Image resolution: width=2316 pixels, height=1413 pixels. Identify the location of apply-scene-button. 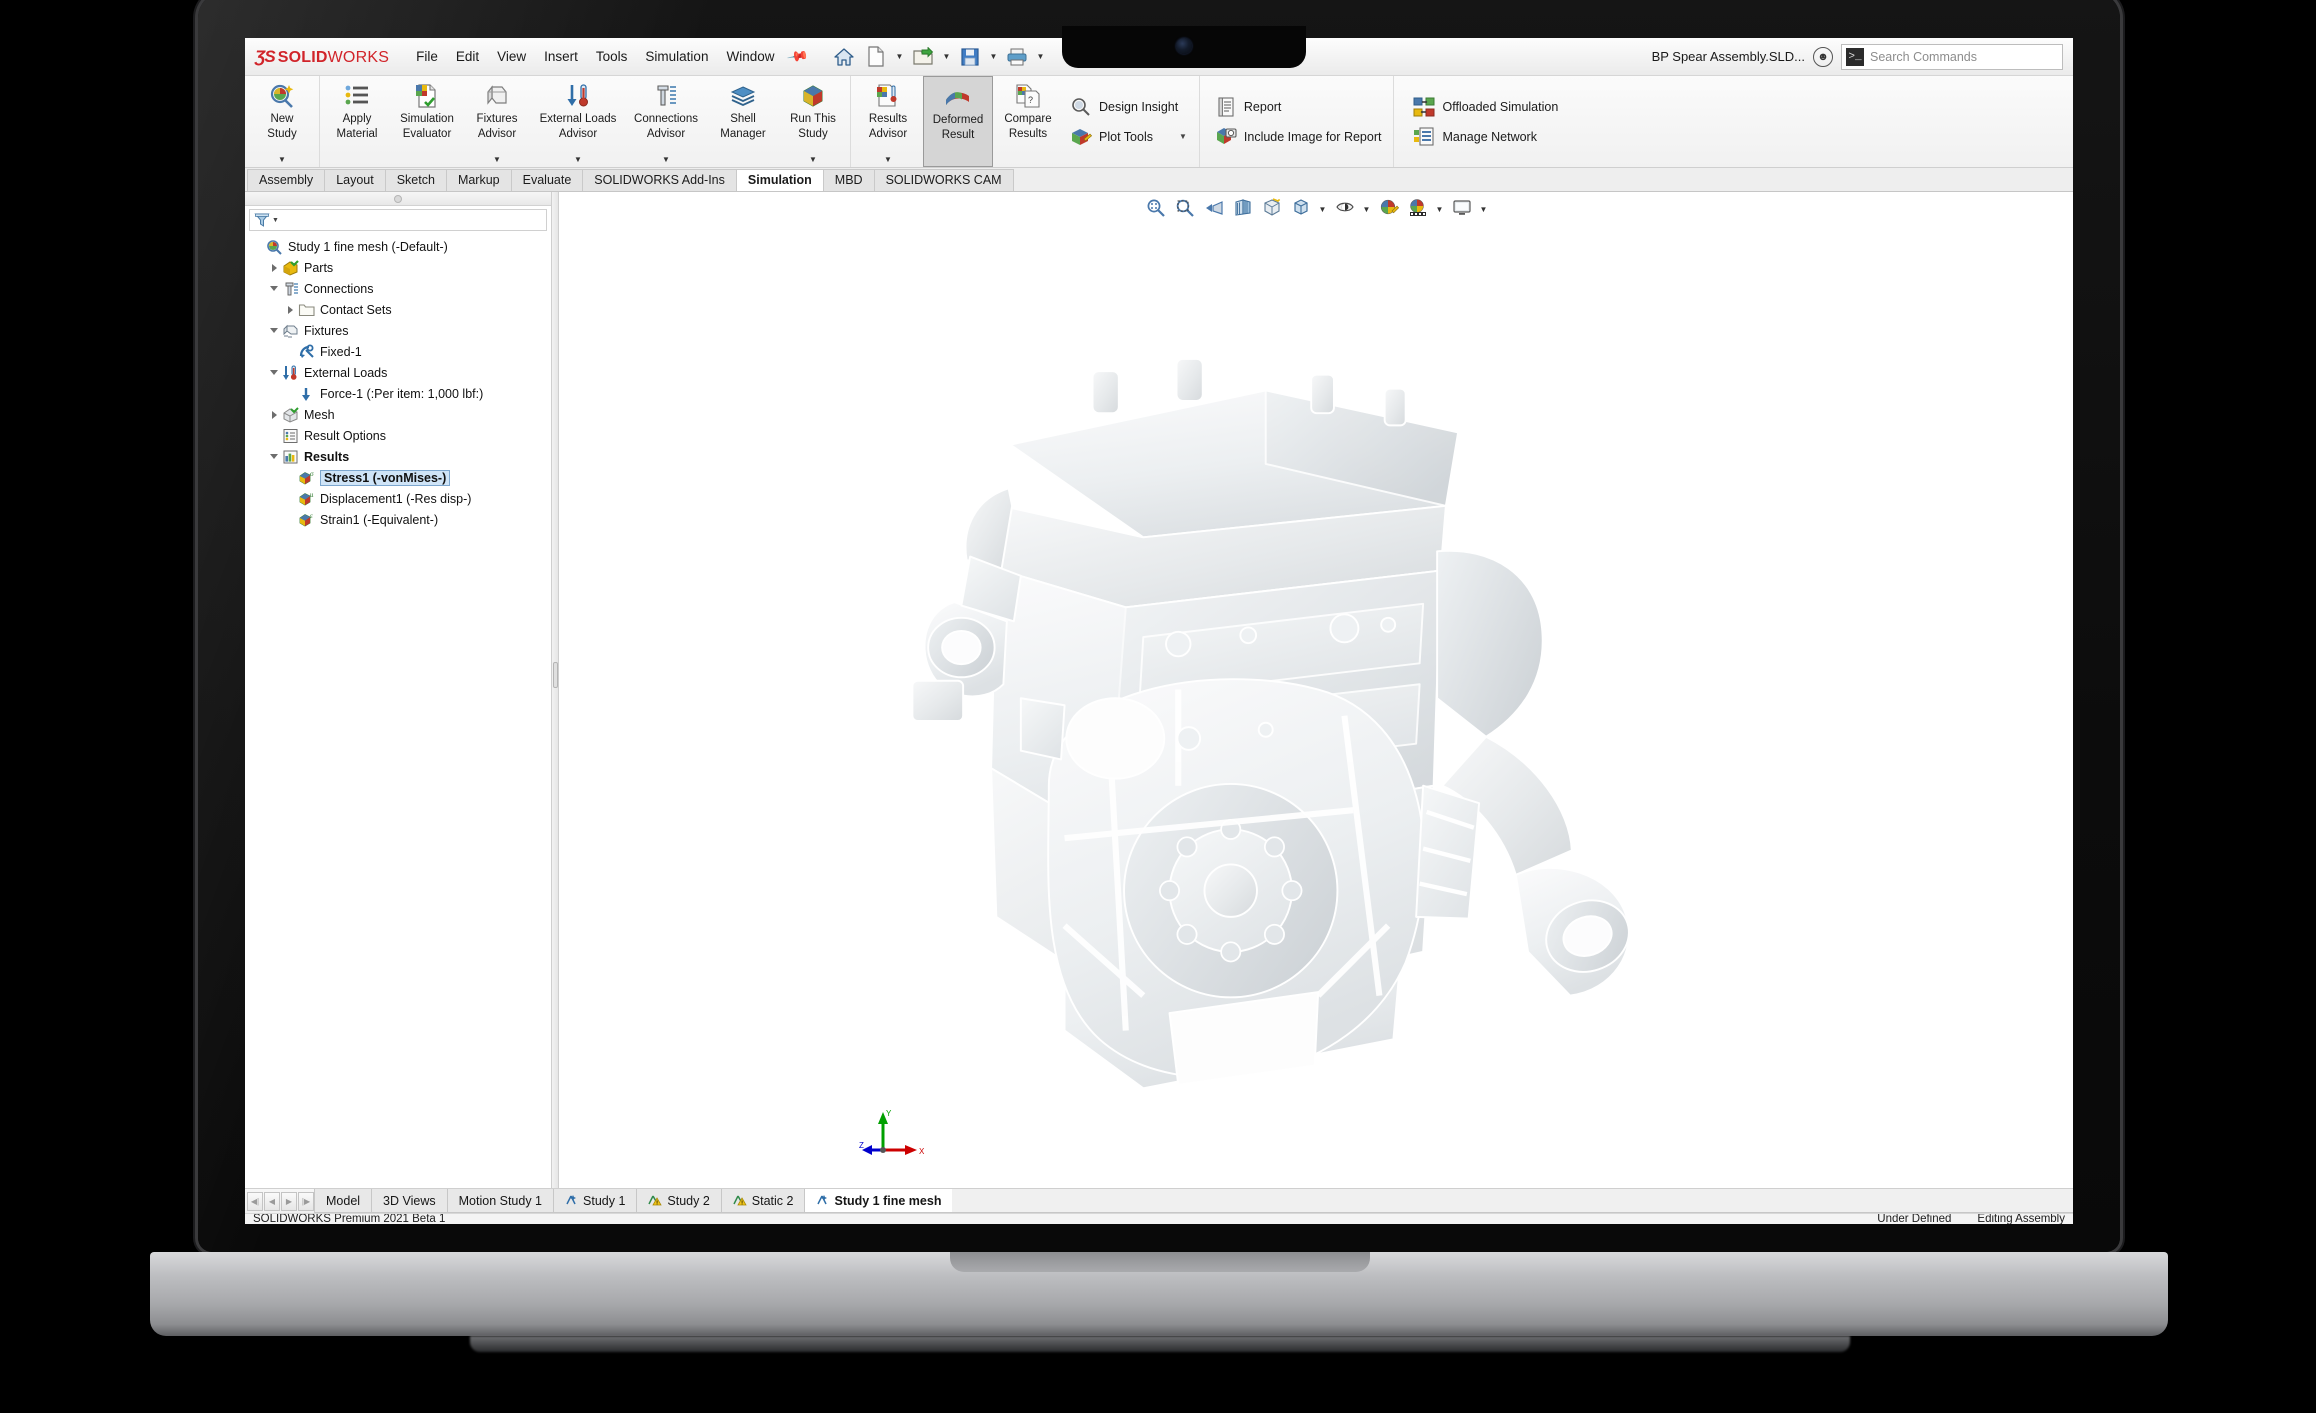
(1418, 209).